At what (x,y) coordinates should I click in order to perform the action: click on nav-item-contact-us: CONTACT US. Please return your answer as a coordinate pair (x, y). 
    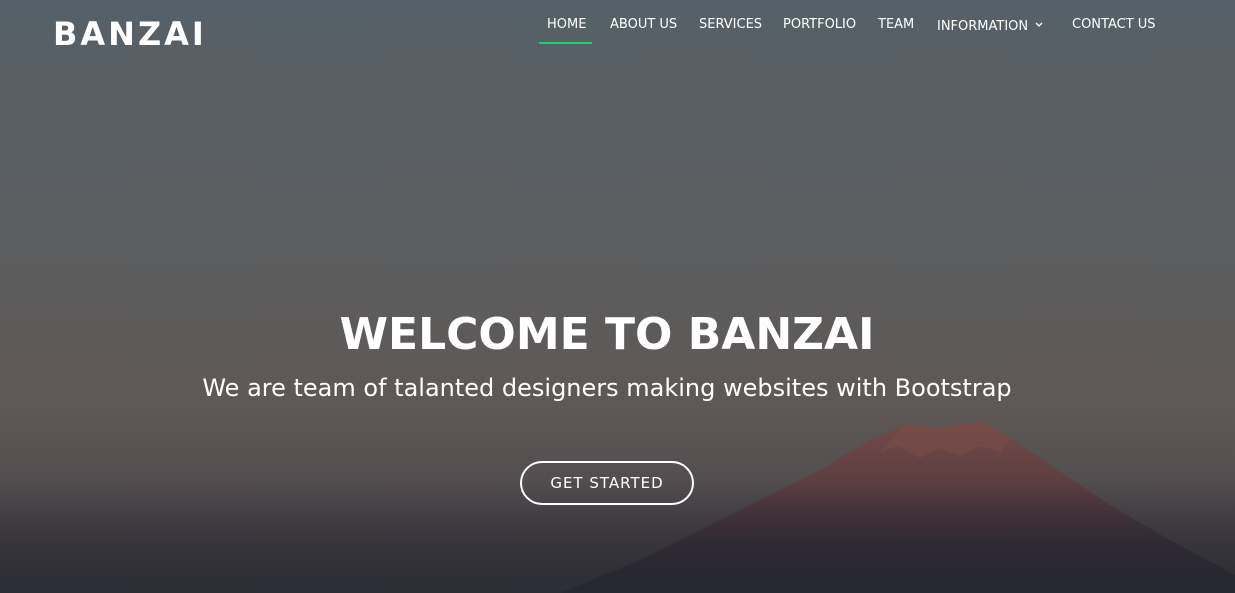
    Looking at the image, I should click on (1114, 25).